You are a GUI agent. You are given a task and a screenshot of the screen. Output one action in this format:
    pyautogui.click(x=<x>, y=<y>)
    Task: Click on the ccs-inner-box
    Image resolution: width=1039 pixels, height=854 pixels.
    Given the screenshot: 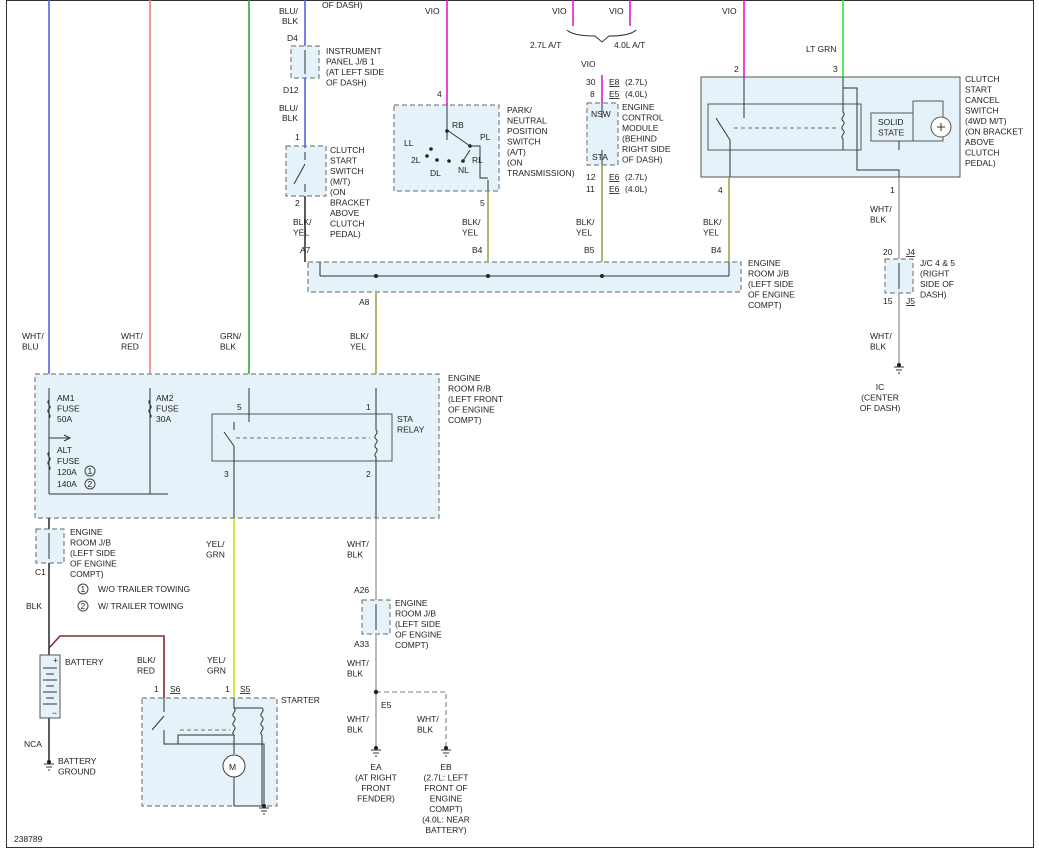 What is the action you would take?
    pyautogui.click(x=784, y=127)
    